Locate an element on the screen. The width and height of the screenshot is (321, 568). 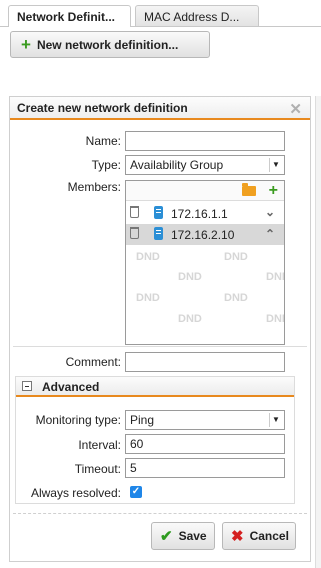
chevron-down-icon: ⌄ is located at coordinates (270, 212).